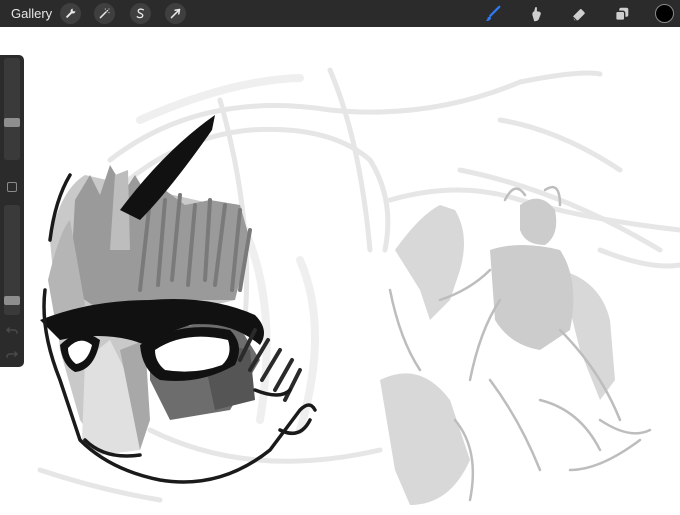 Image resolution: width=680 pixels, height=515 pixels. I want to click on eraser-button, so click(579, 14).